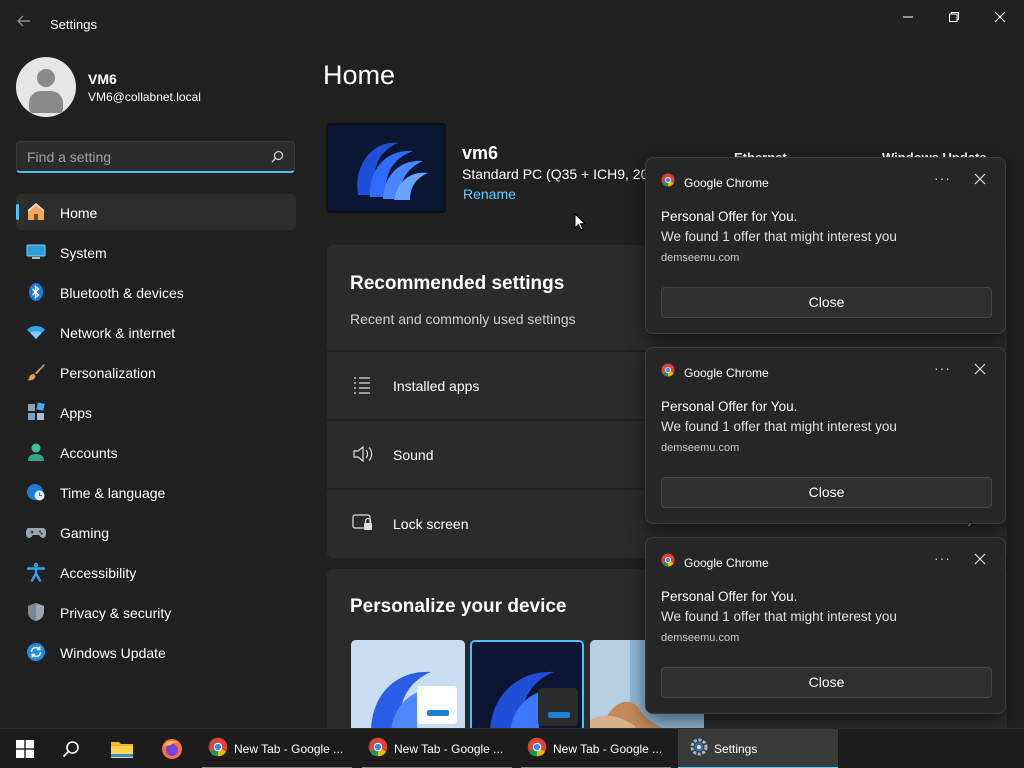 The height and width of the screenshot is (768, 1024). I want to click on speaker-icon, so click(363, 455).